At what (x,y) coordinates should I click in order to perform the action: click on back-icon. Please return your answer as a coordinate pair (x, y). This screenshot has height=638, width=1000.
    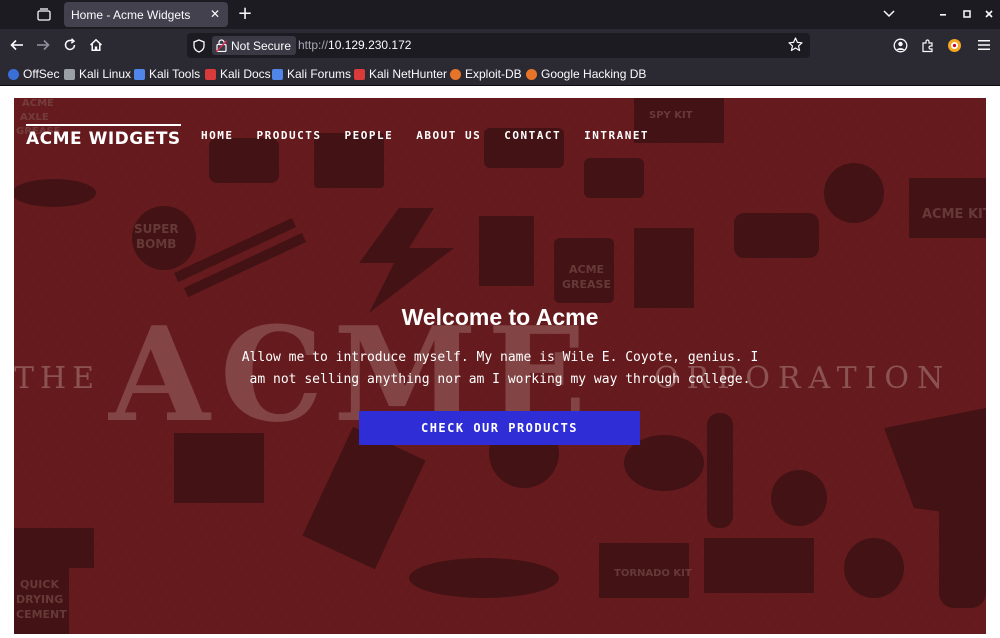
    Looking at the image, I should click on (17, 45).